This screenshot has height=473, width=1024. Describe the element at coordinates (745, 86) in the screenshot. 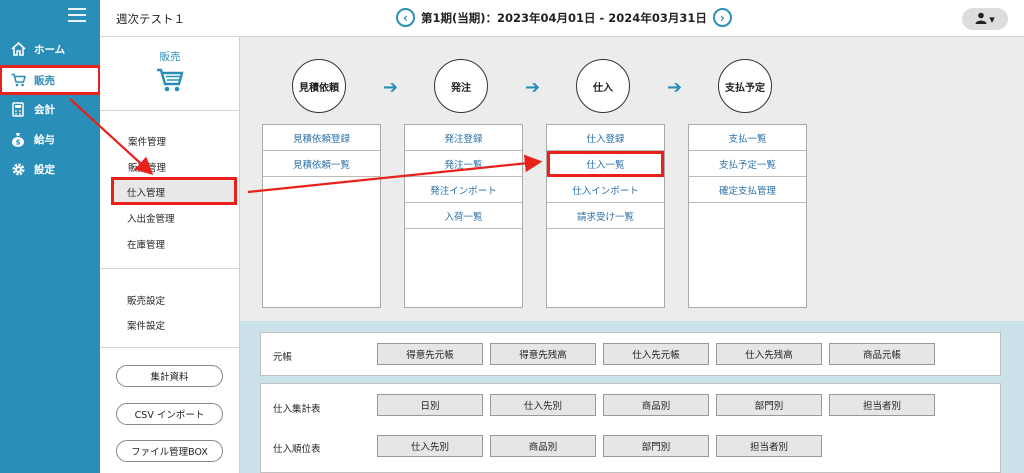

I see `step-shiharai: 支払予定` at that location.